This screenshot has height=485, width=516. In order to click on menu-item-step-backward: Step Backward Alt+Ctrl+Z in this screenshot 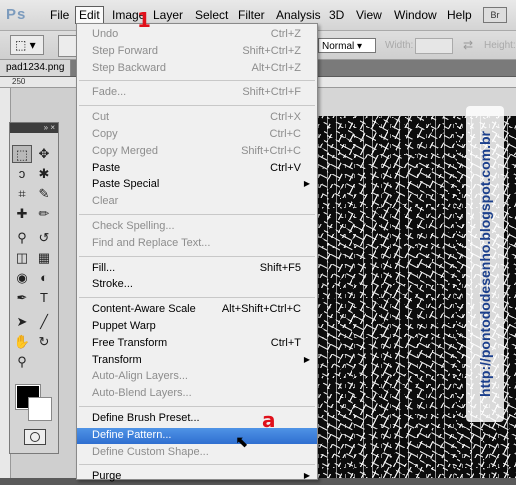, I will do `click(197, 69)`.